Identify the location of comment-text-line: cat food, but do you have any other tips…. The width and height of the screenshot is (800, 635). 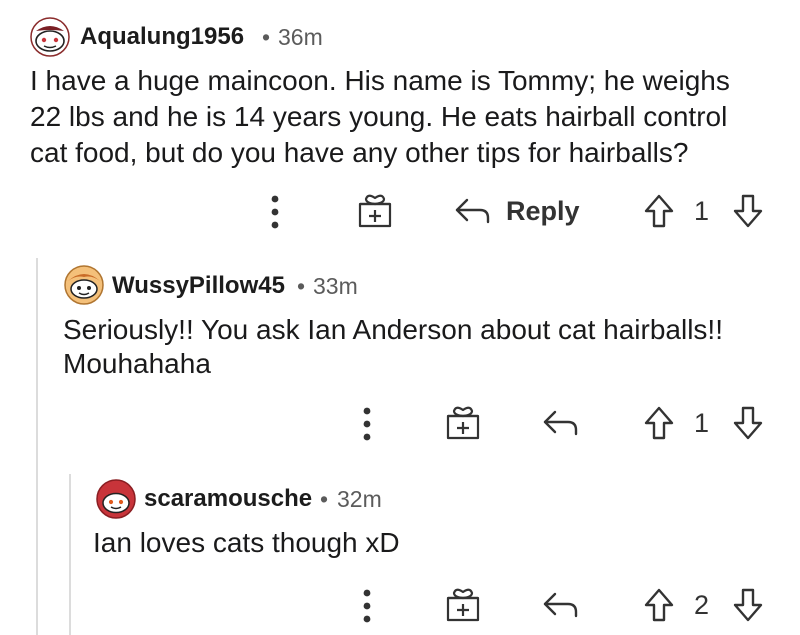
(359, 152).